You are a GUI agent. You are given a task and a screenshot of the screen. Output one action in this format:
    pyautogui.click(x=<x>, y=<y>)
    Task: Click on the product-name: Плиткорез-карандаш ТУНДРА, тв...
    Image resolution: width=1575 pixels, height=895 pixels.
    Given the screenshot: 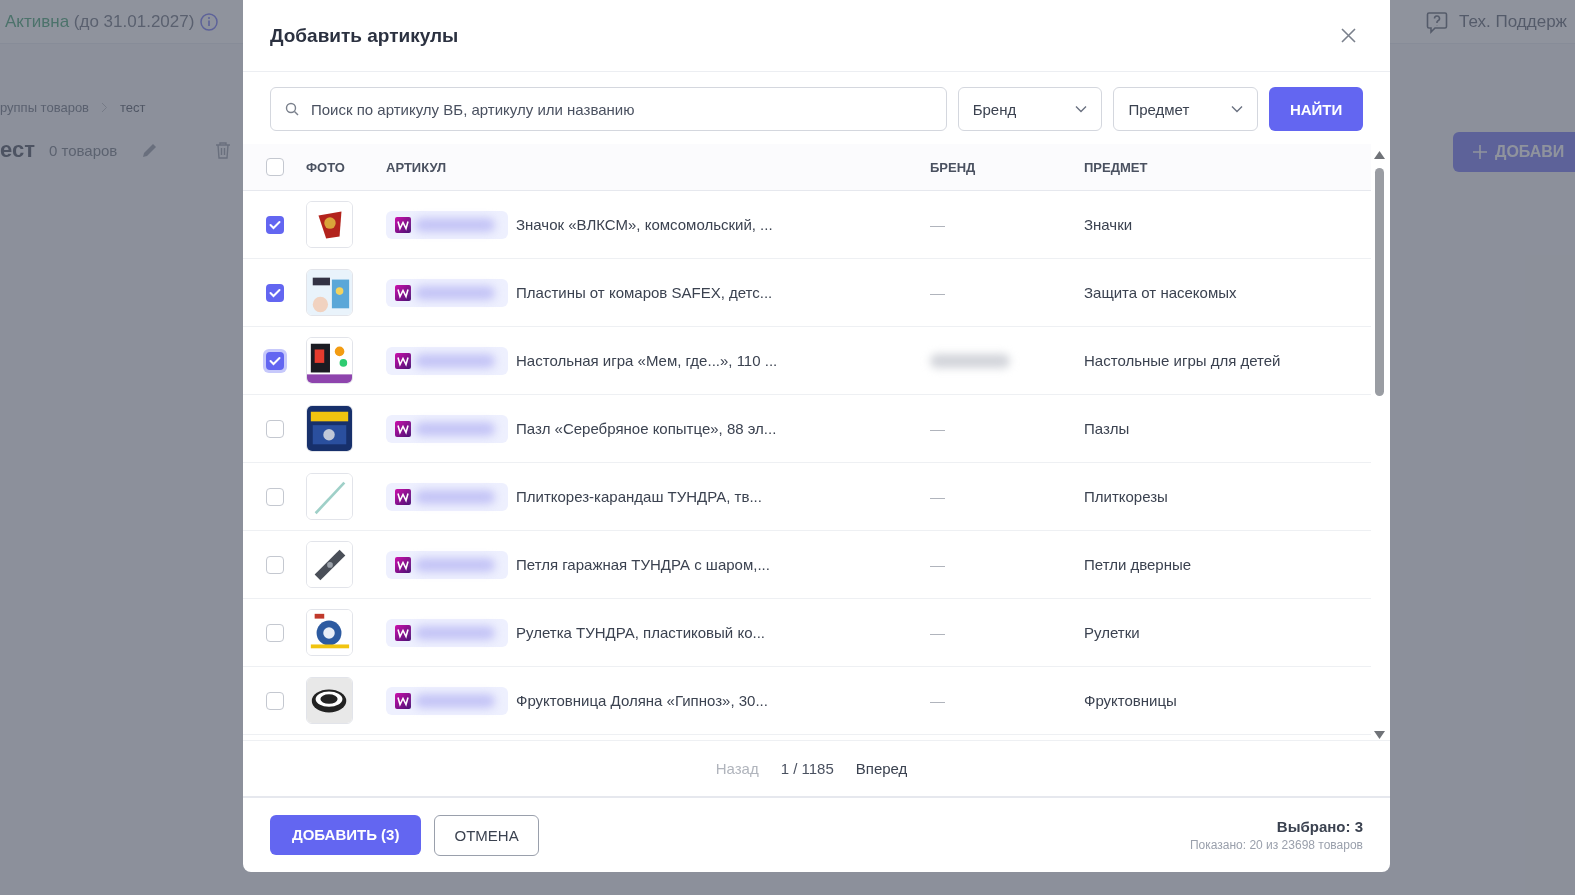 What is the action you would take?
    pyautogui.click(x=639, y=496)
    